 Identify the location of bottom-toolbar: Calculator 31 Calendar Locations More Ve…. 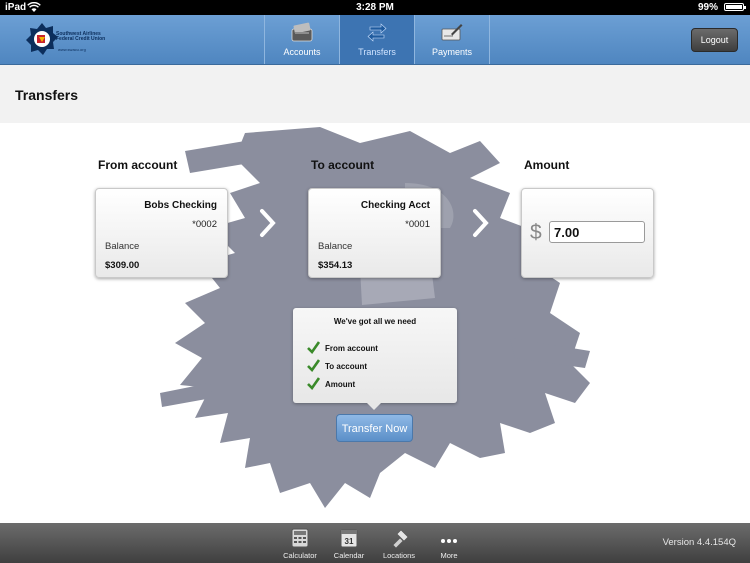
(375, 543).